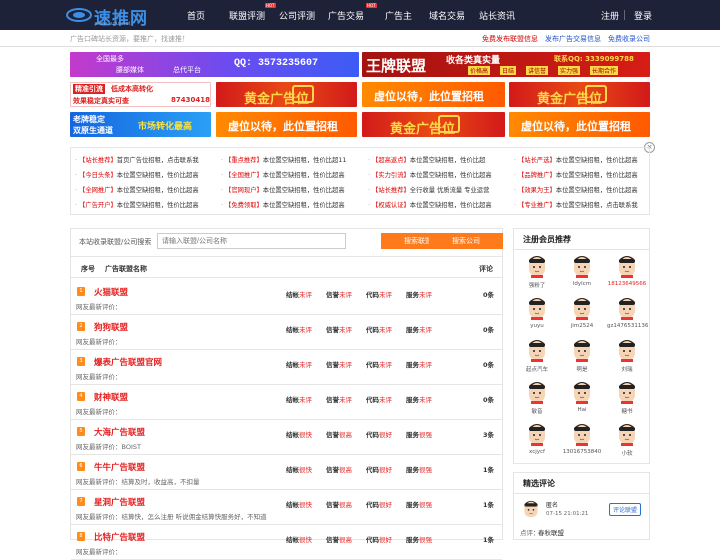 This screenshot has width=720, height=560. I want to click on text-link-ad: · 【实力引流】本位置空缺招租，性价比超高, so click(430, 174).